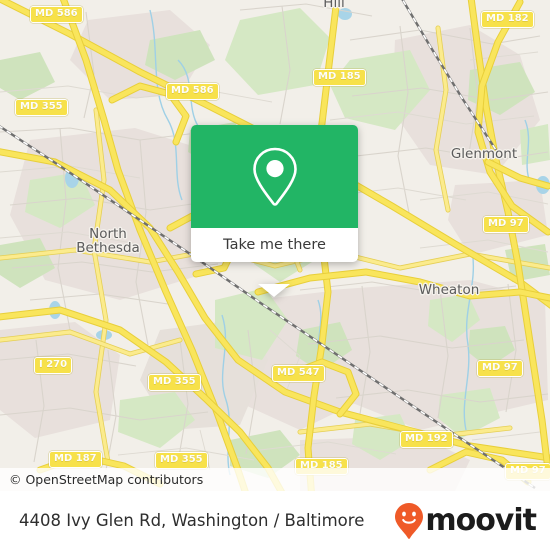 This screenshot has height=550, width=550. What do you see at coordinates (53, 365) in the screenshot?
I see `road-shield-i270: I 270` at bounding box center [53, 365].